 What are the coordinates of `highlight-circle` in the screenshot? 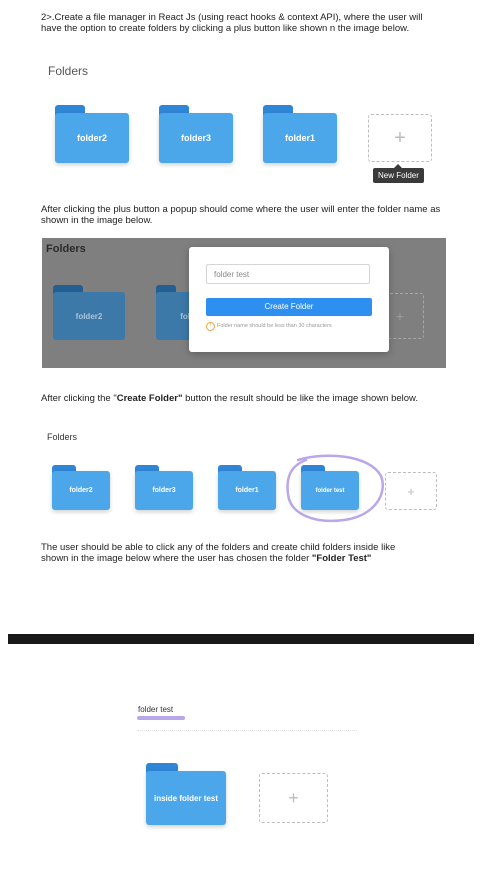 It's located at (335, 488).